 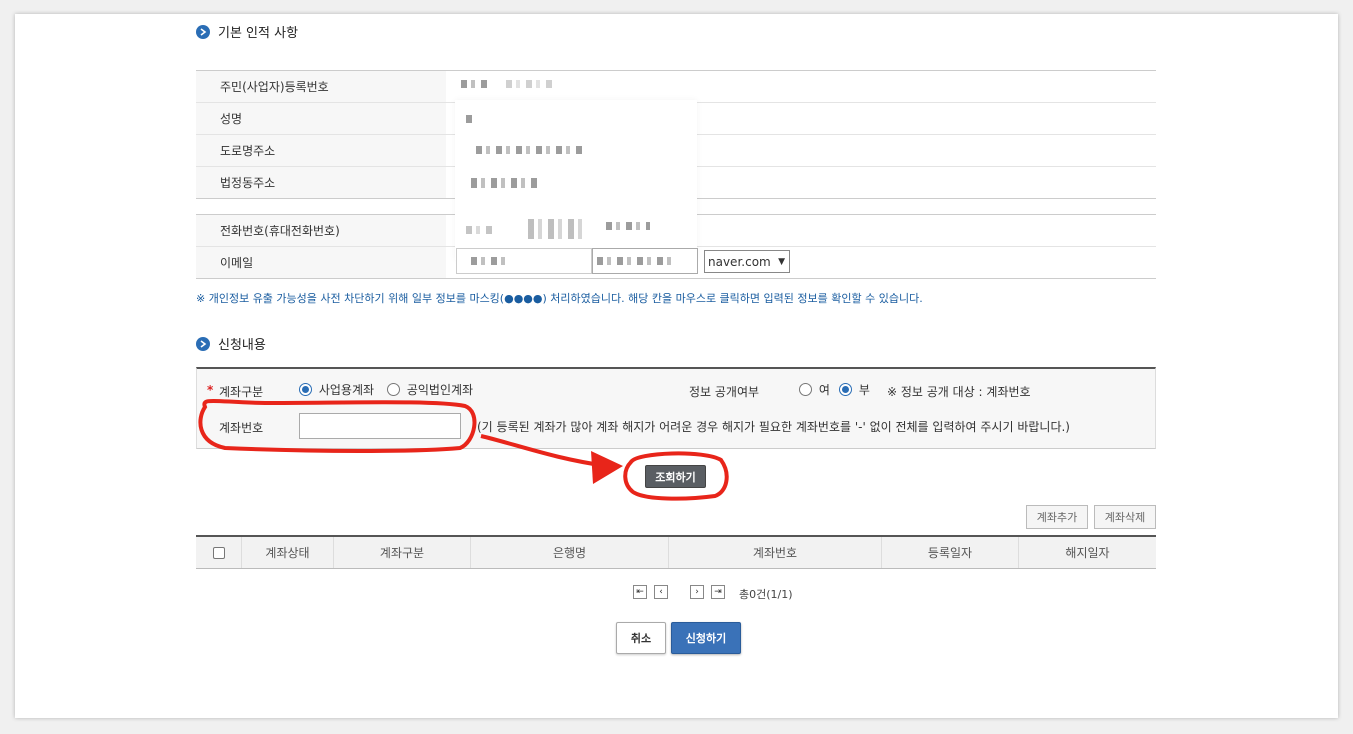 What do you see at coordinates (321, 150) in the screenshot?
I see `info-label: 도로명주소` at bounding box center [321, 150].